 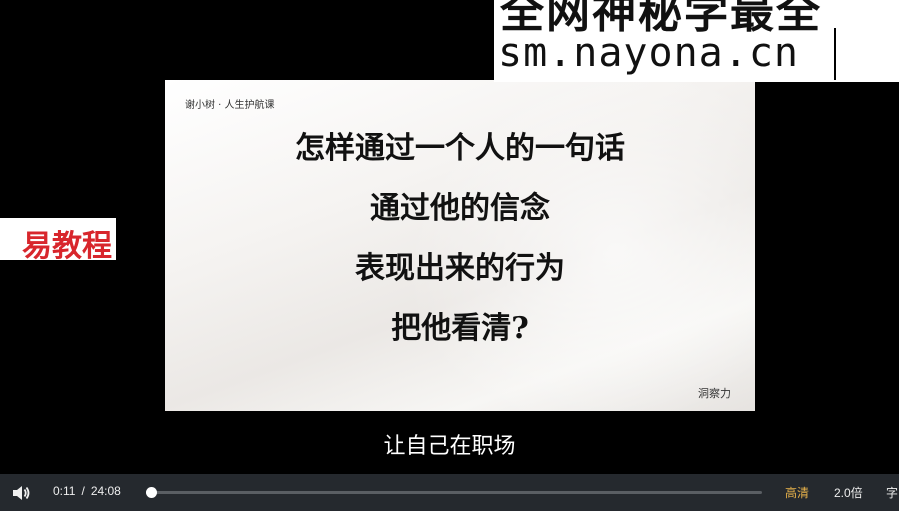 I want to click on video-subtitle: 让自己在职场, so click(x=449, y=446).